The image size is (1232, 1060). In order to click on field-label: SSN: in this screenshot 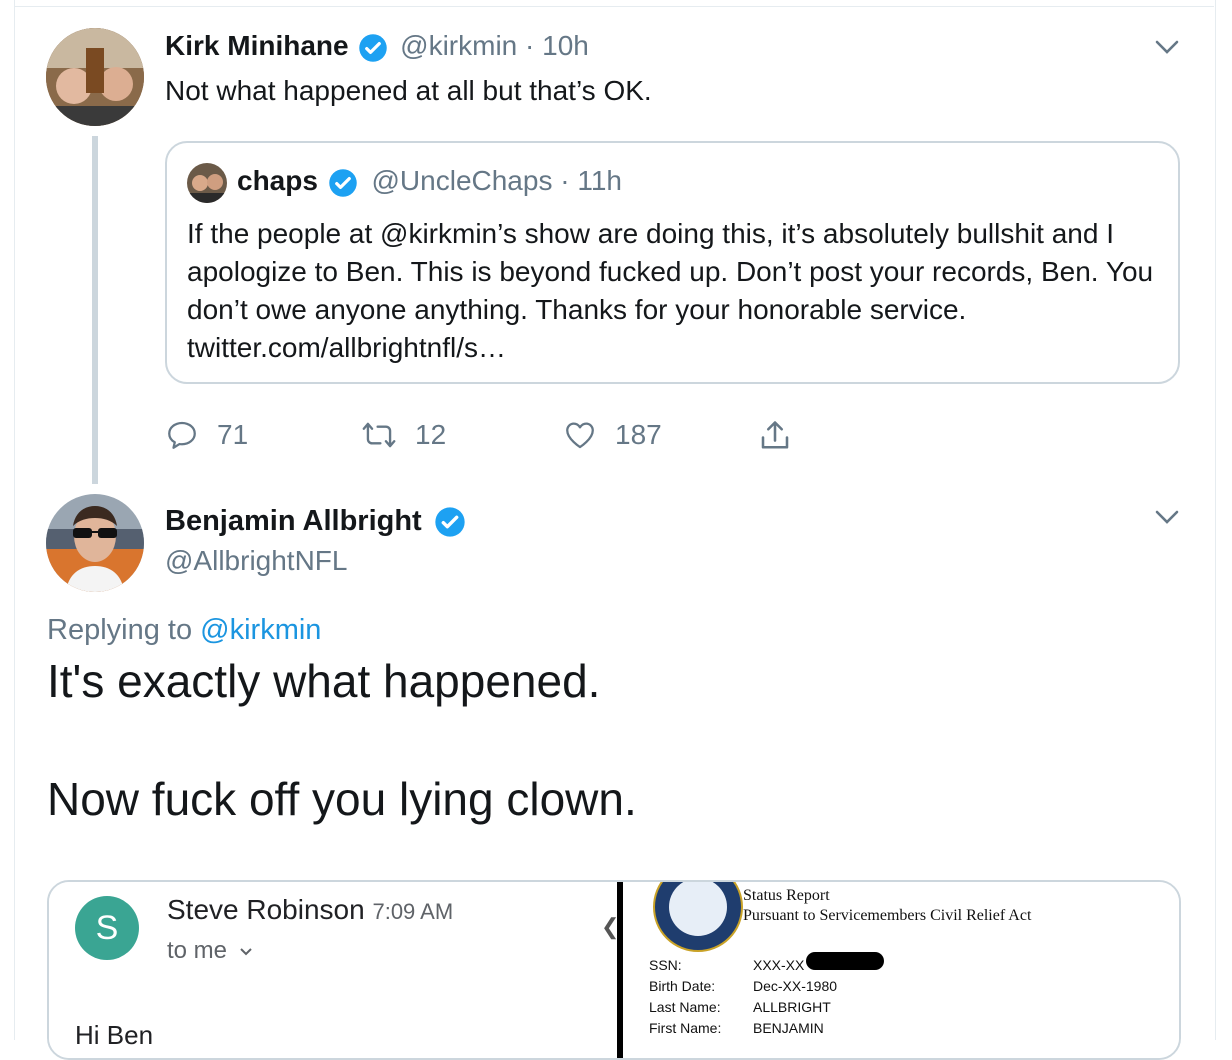, I will do `click(665, 965)`.